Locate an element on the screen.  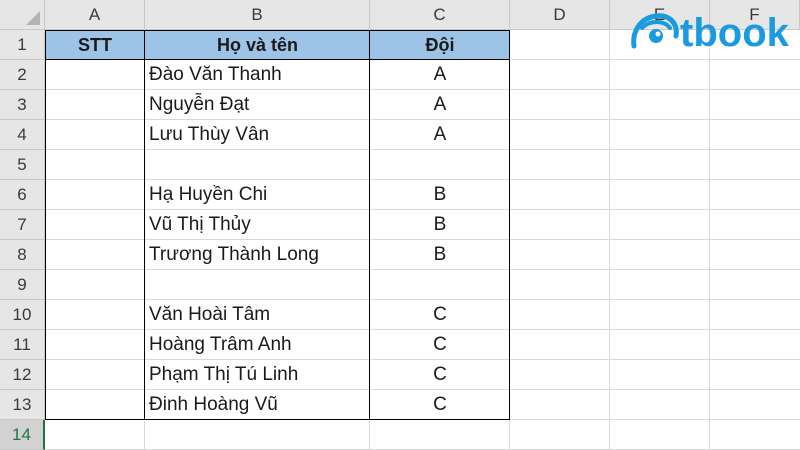
name-cell: Hoàng Trâm Anh is located at coordinates (257, 345).